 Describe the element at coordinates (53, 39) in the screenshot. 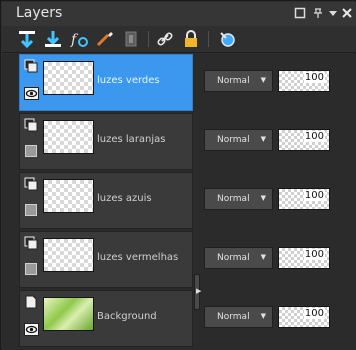

I see `new-vector-layer-icon` at that location.